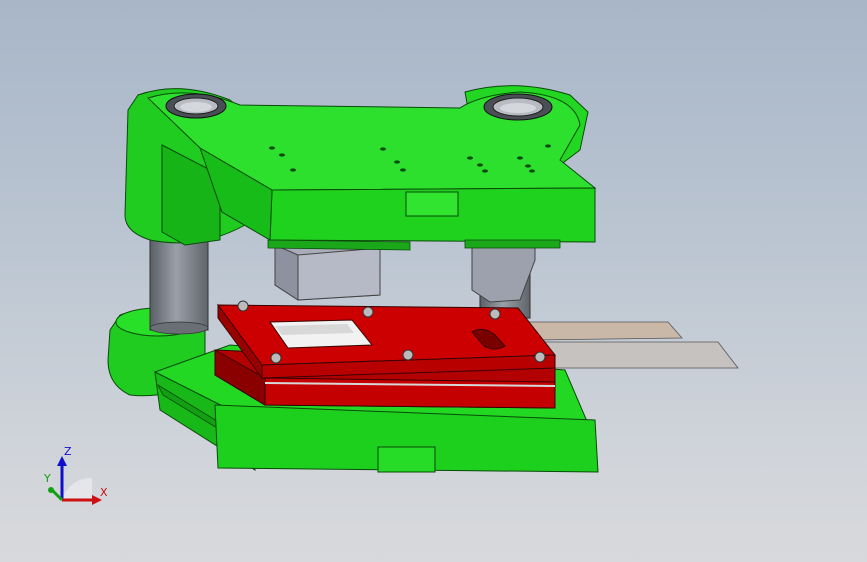 Image resolution: width=867 pixels, height=562 pixels. I want to click on x-axis-label: X, so click(104, 492).